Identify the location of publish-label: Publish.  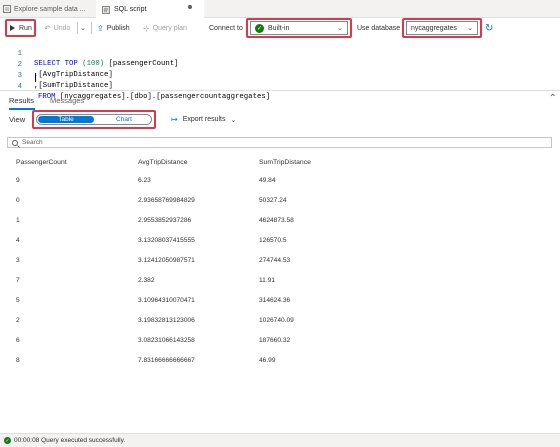
(118, 28).